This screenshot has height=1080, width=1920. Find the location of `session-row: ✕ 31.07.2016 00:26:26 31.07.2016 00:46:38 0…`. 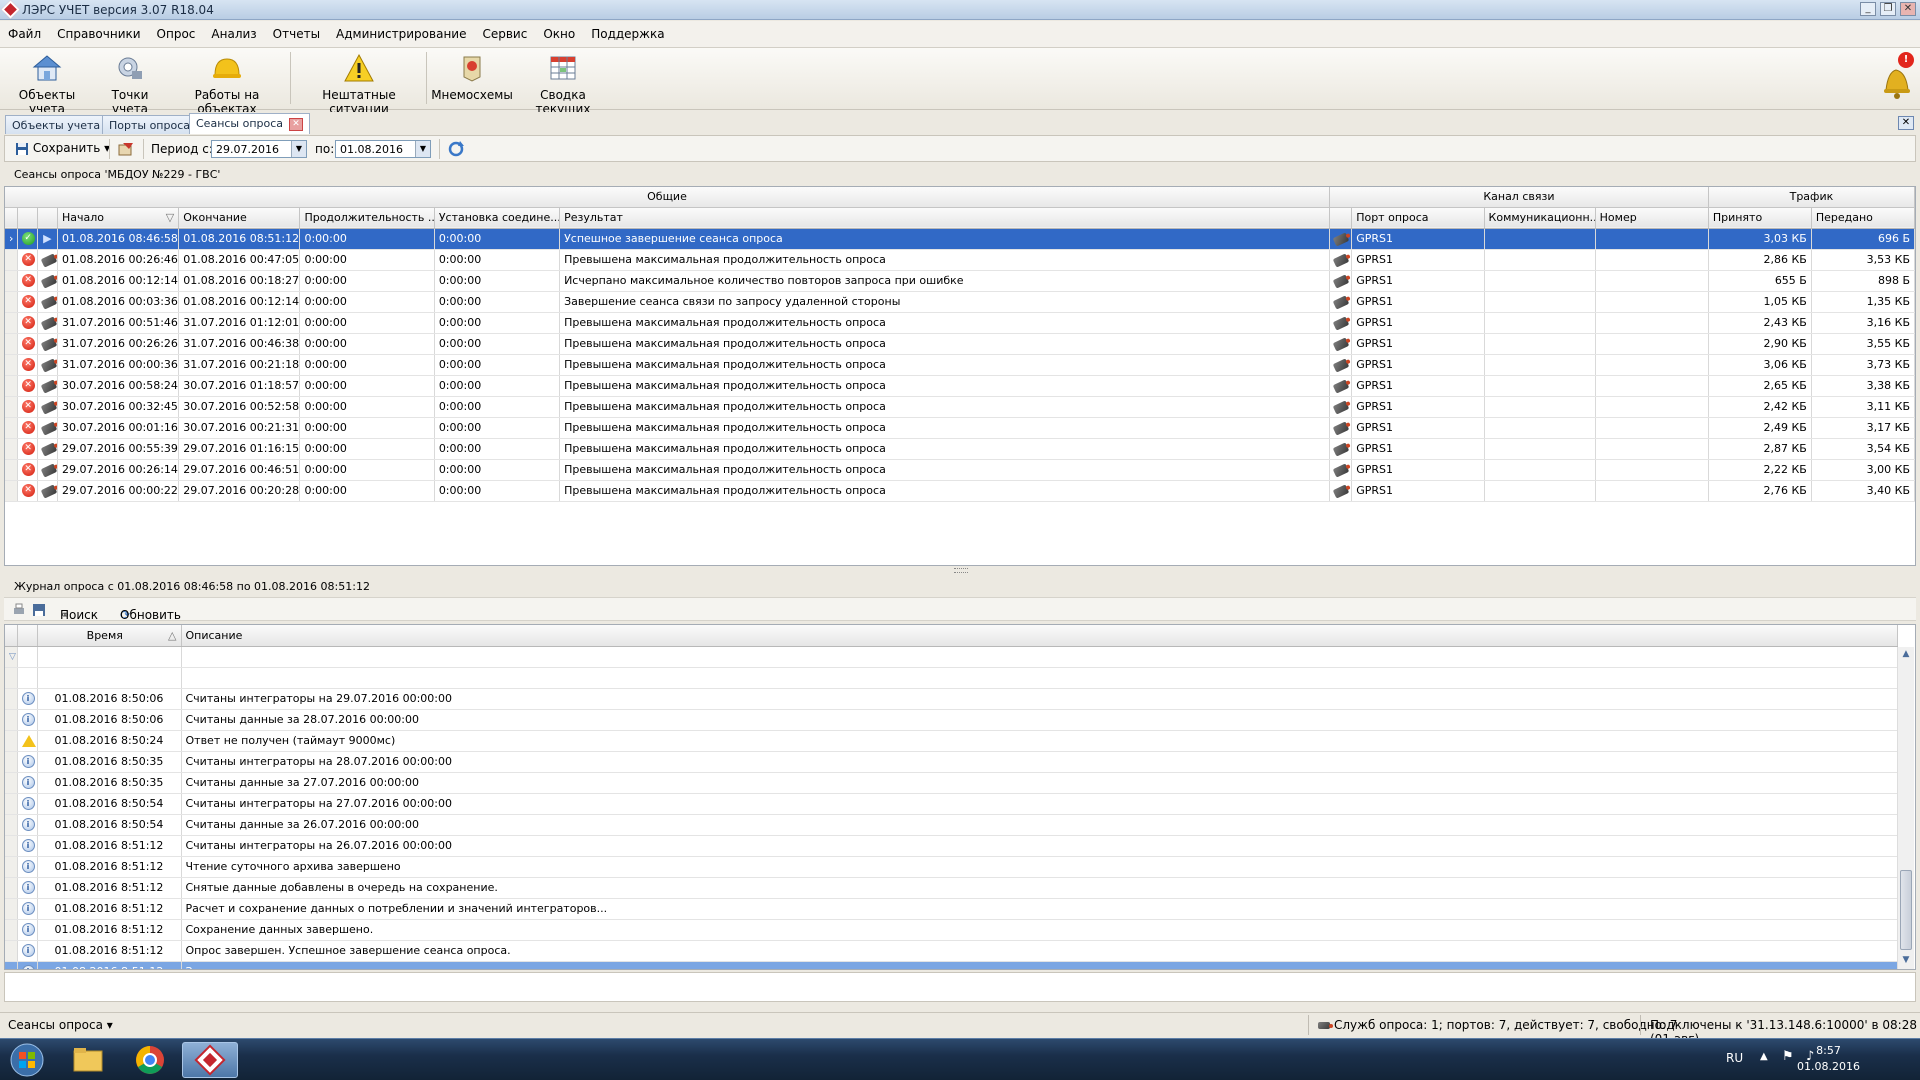

session-row: ✕ 31.07.2016 00:26:26 31.07.2016 00:46:38 0… is located at coordinates (960, 344).